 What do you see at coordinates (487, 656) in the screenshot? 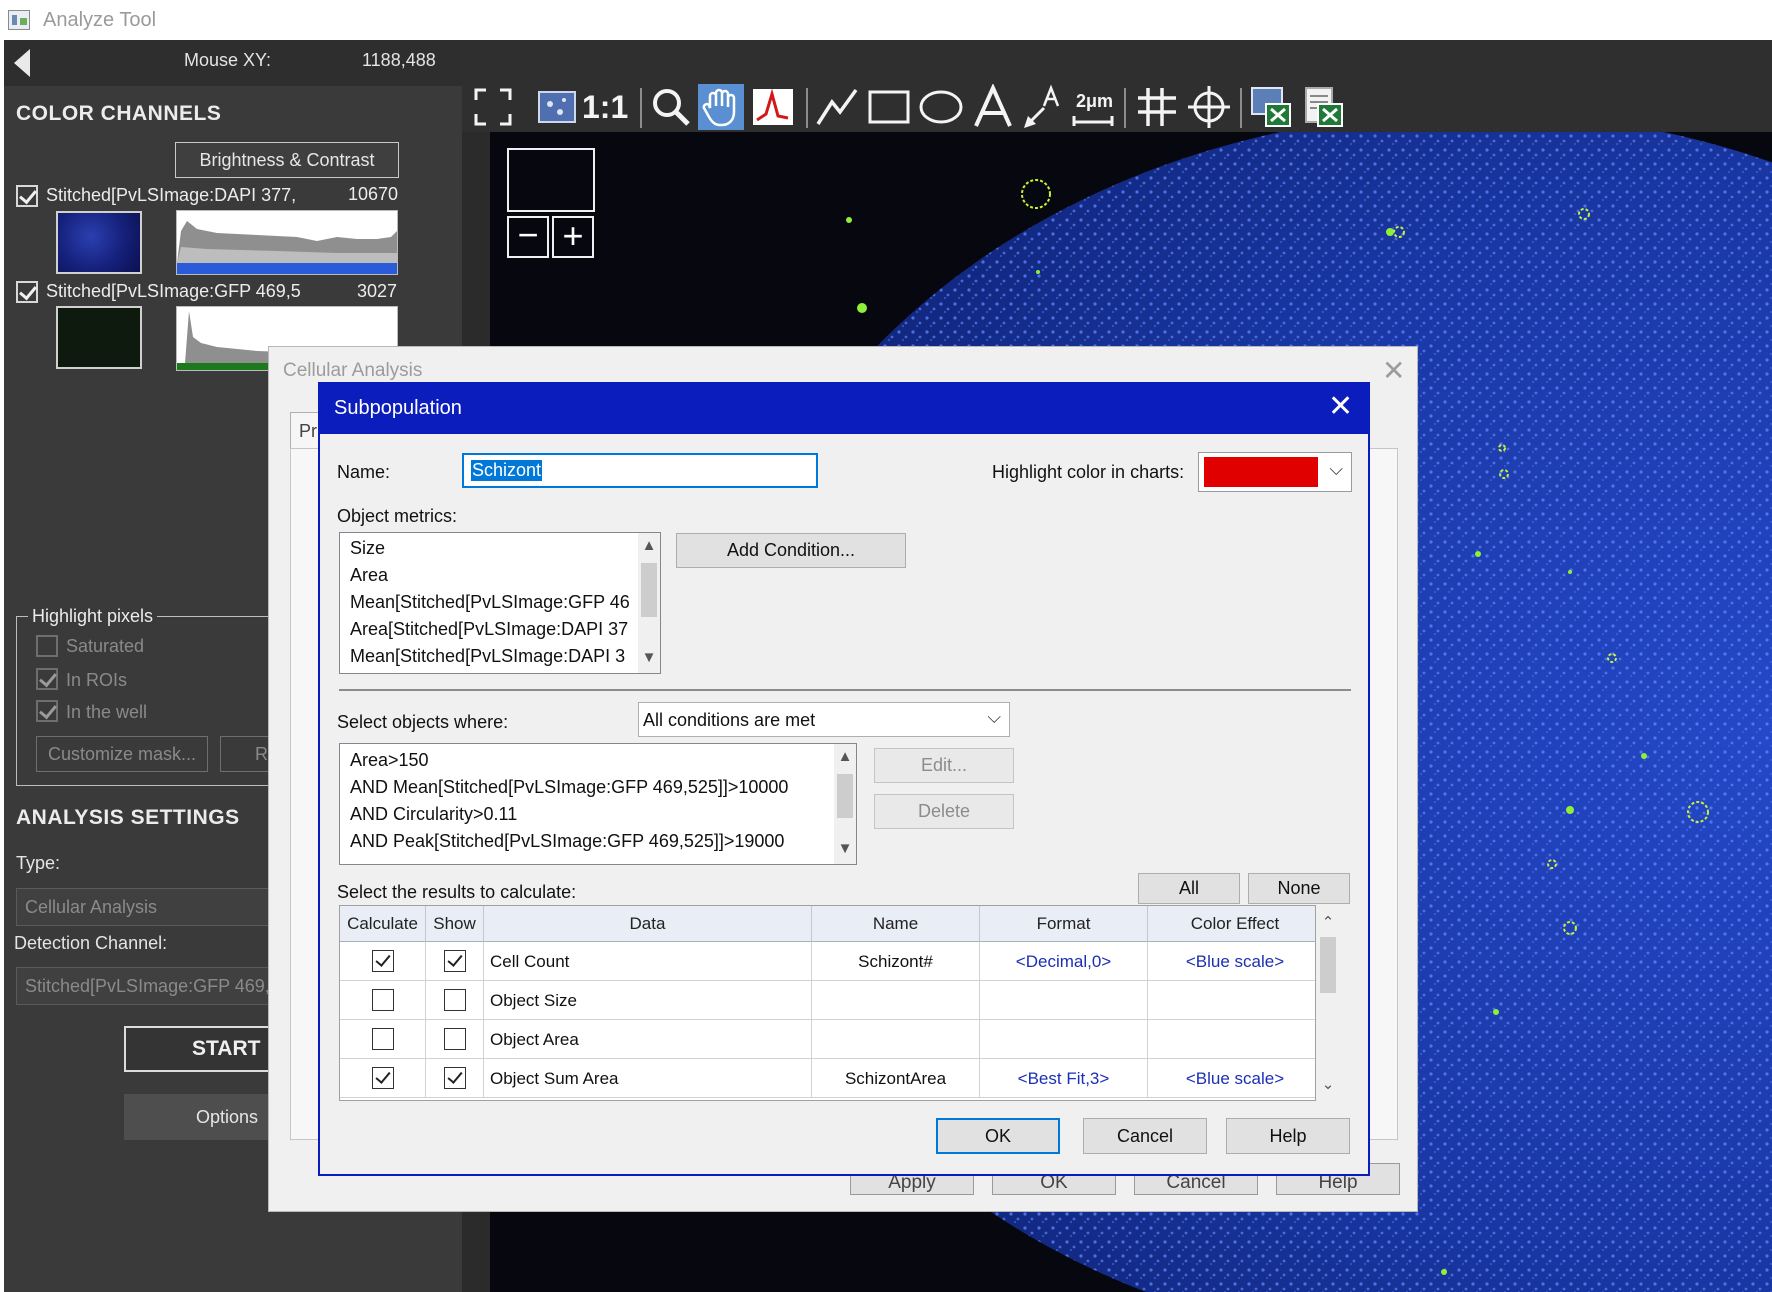
I see `list-item: Mean[Stitched[PvLSImage:DAPI 3` at bounding box center [487, 656].